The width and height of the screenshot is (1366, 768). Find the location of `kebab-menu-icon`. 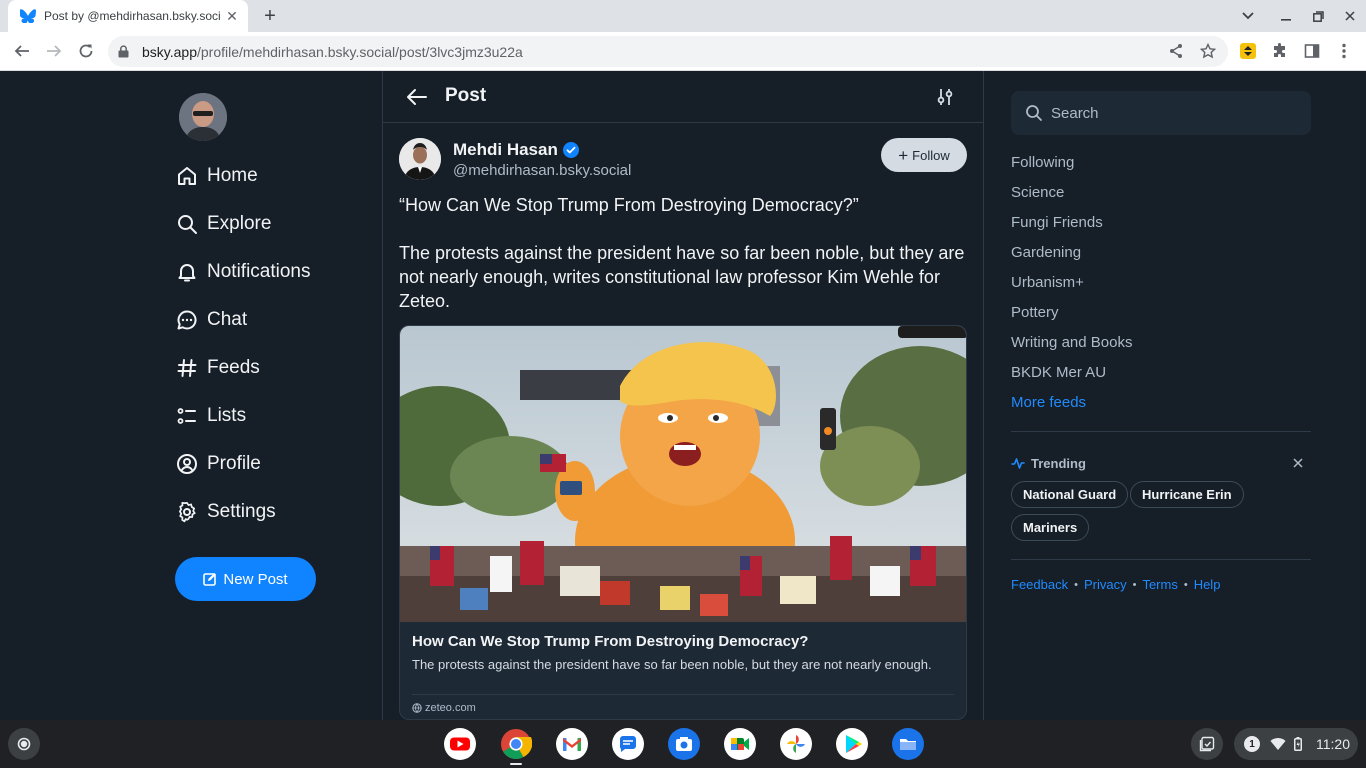

kebab-menu-icon is located at coordinates (1344, 51).